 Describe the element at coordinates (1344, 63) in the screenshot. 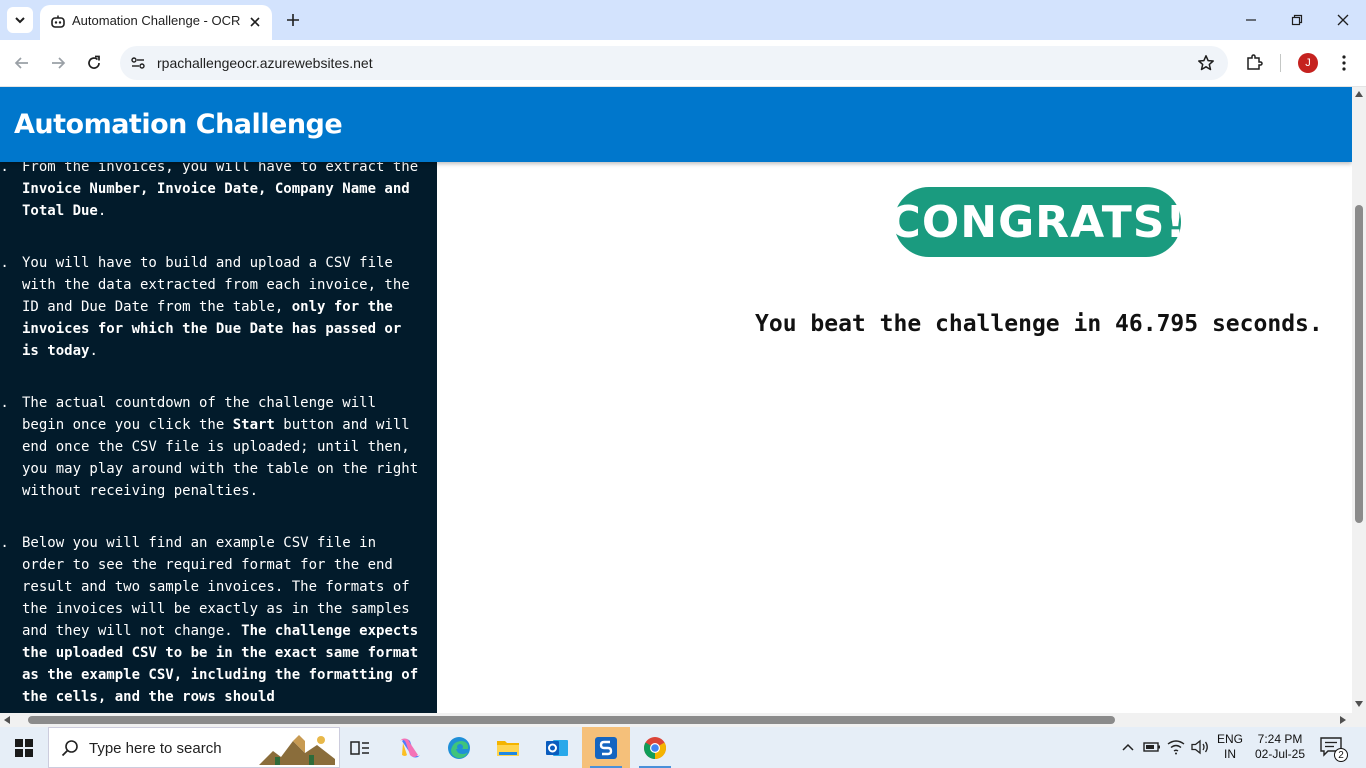

I see `browser-menu-icon` at that location.